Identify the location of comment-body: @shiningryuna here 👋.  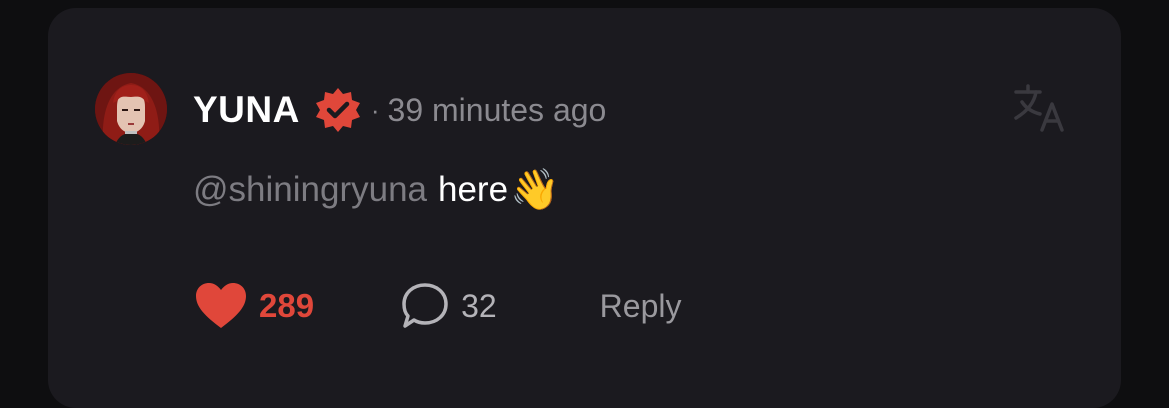
(376, 190).